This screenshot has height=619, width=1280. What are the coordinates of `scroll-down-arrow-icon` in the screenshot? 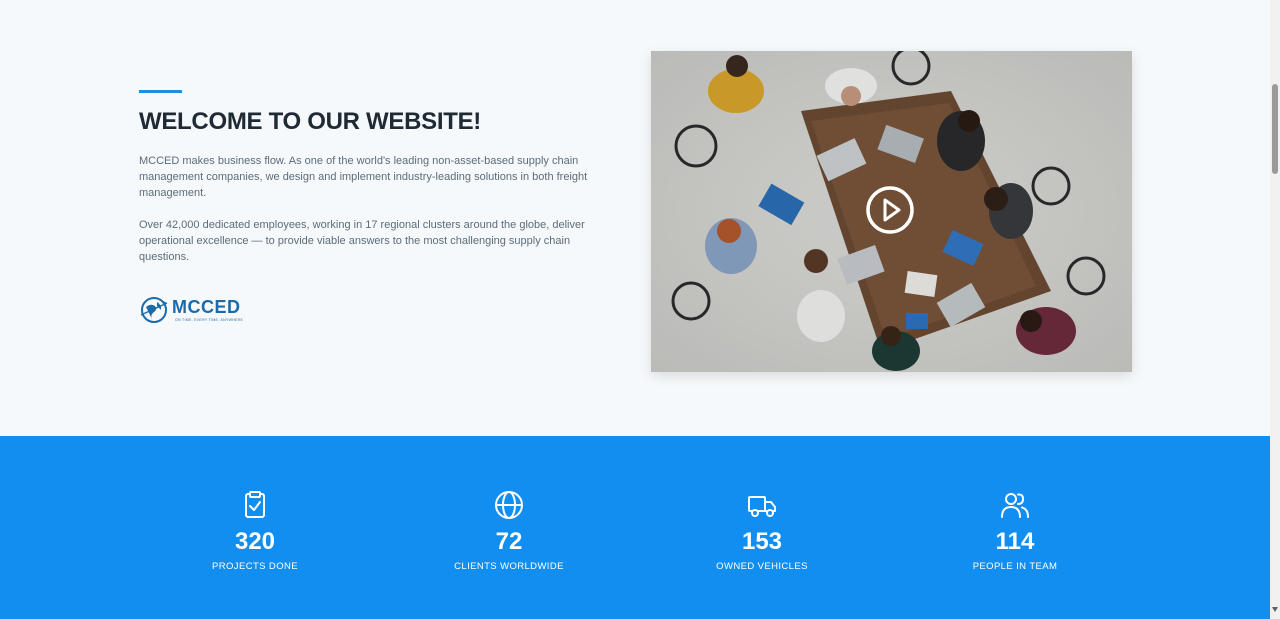 It's located at (1275, 609).